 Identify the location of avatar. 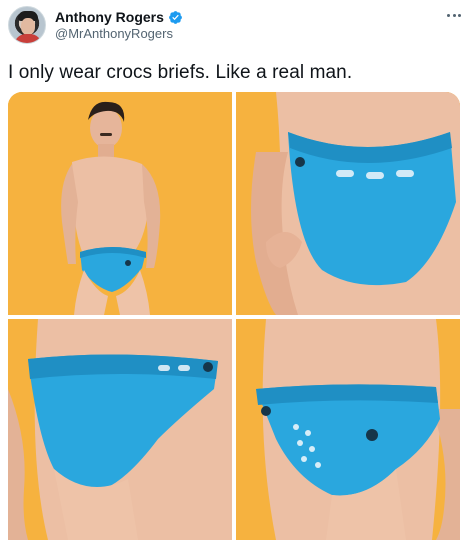
(27, 25).